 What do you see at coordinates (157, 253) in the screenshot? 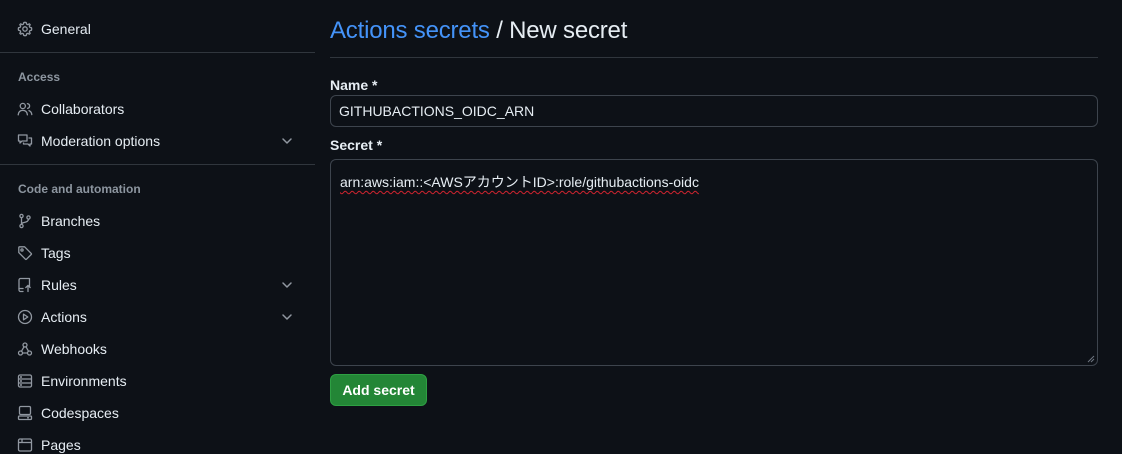
I see `sidebar-item-tags: Tags` at bounding box center [157, 253].